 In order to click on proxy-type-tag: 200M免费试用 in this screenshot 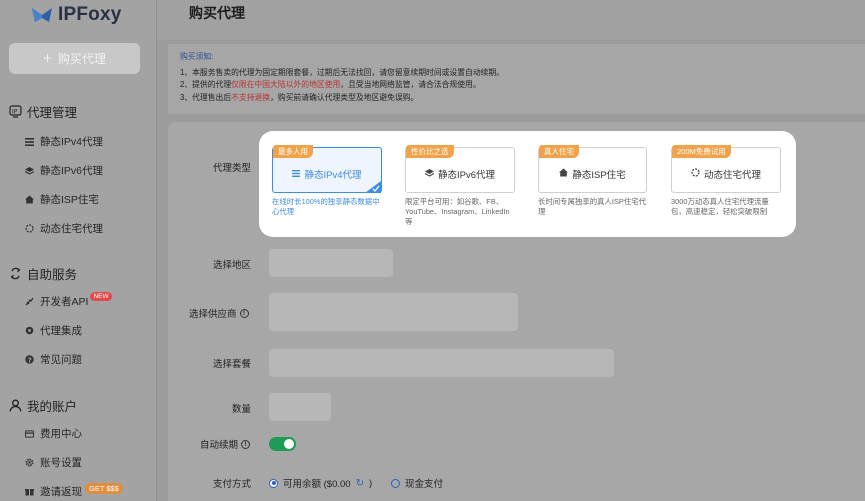, I will do `click(701, 151)`.